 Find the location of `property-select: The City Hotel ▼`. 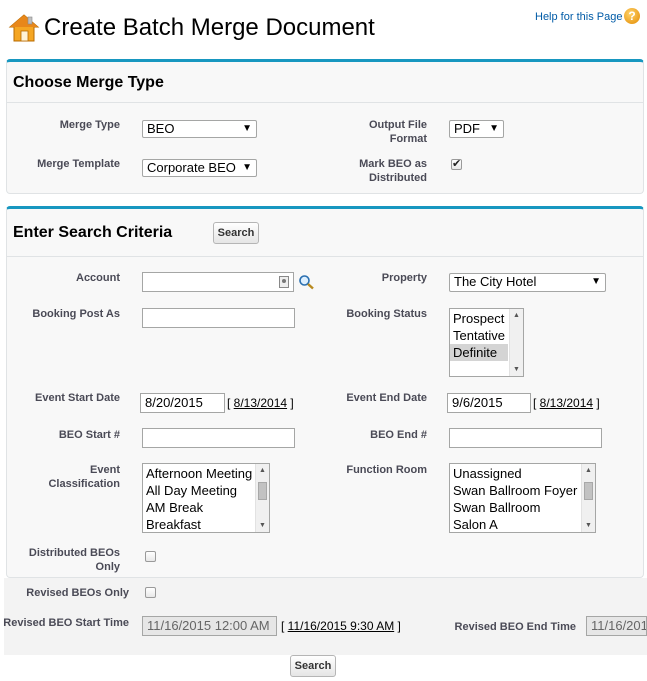

property-select: The City Hotel ▼ is located at coordinates (527, 282).